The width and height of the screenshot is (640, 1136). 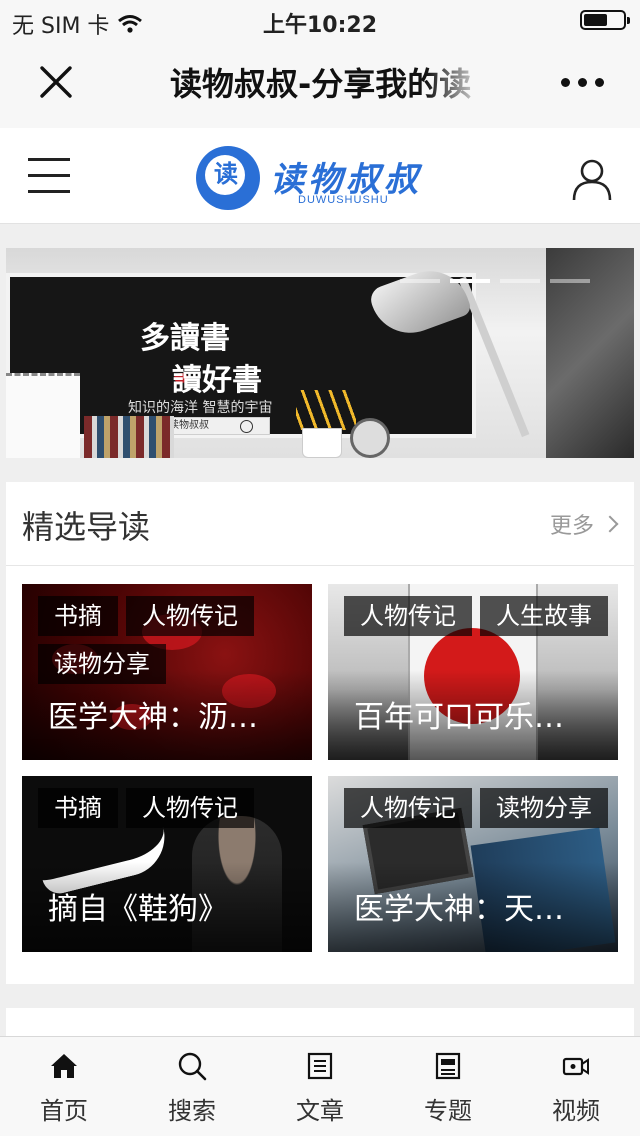 I want to click on tag-list: 书摘 人物传记, so click(x=173, y=808).